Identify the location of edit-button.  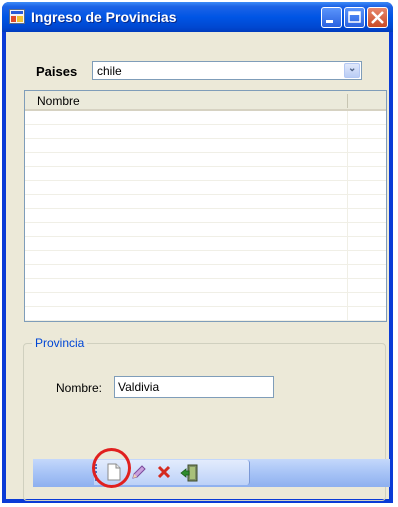
(139, 472).